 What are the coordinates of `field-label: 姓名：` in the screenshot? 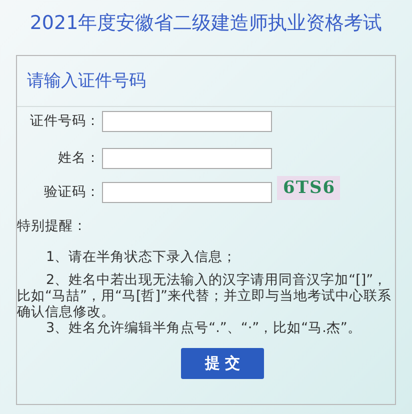 It's located at (78, 158).